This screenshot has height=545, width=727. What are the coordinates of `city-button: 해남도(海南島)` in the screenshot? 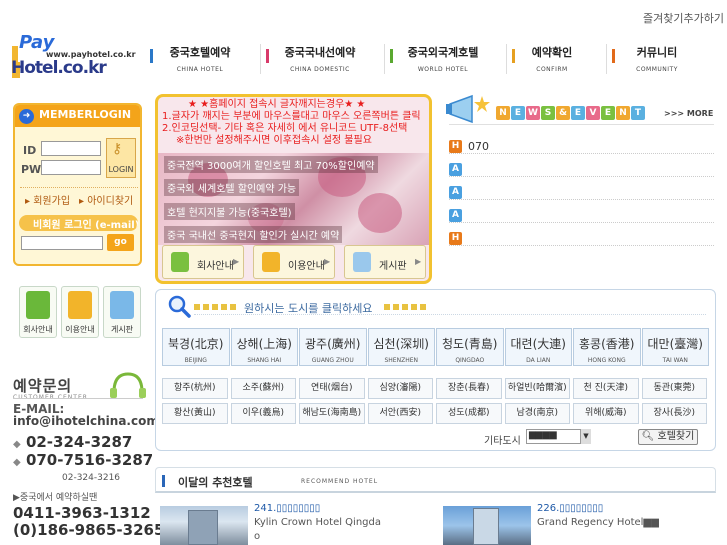 It's located at (332, 413).